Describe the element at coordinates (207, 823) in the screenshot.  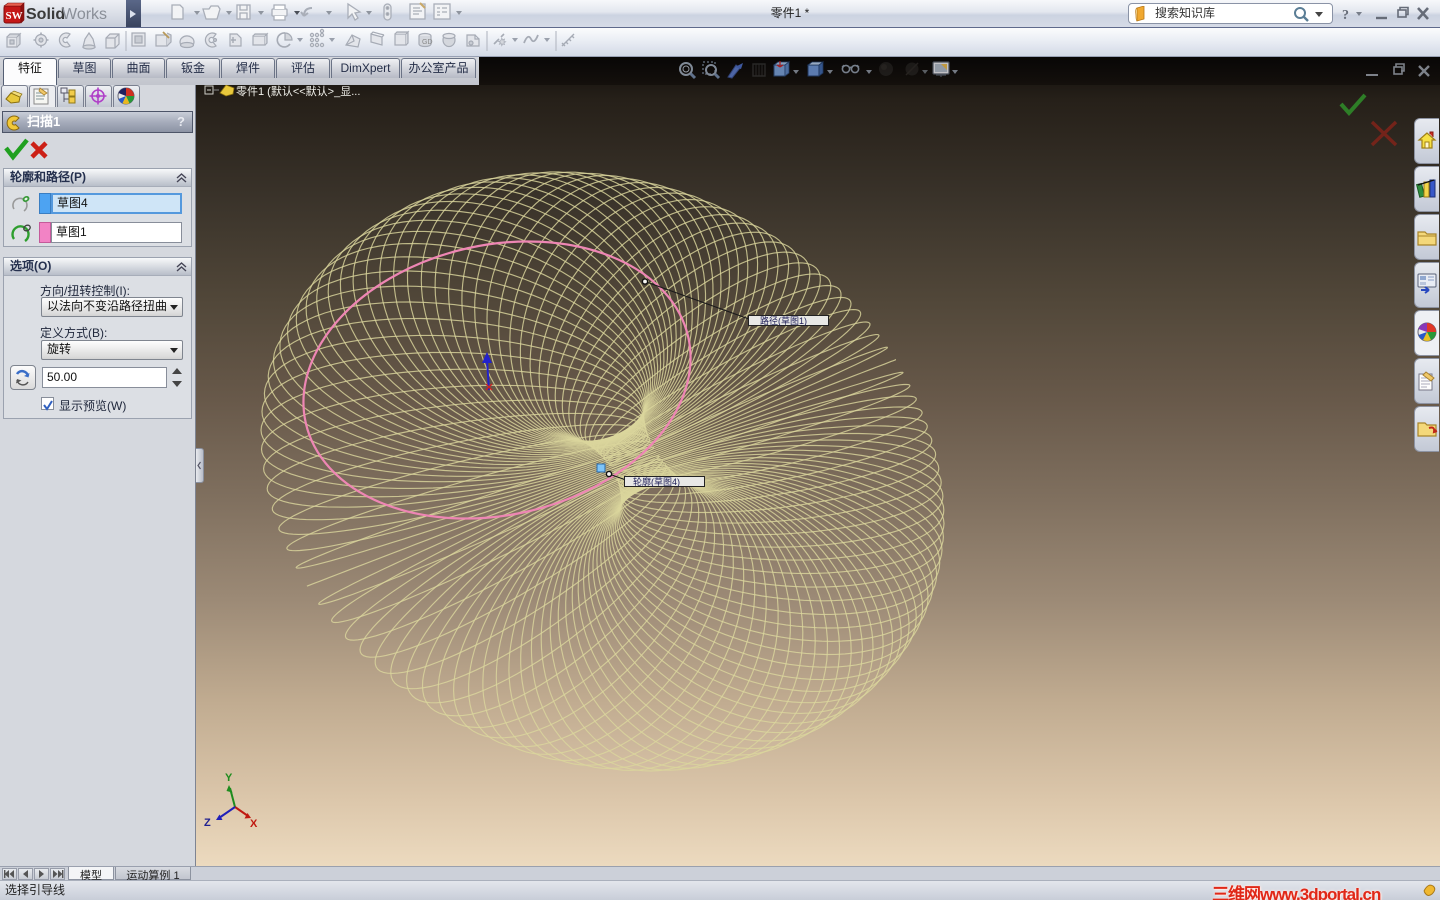
I see `svg-text: Z` at that location.